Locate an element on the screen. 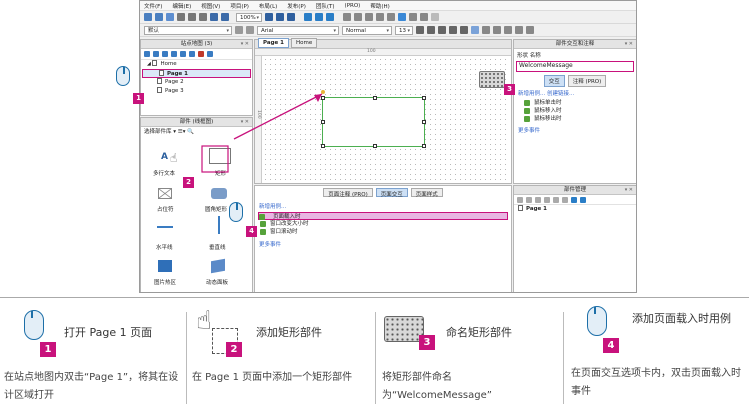 The width and height of the screenshot is (749, 412). step-title-3: 命名矩形部件 is located at coordinates (479, 332).